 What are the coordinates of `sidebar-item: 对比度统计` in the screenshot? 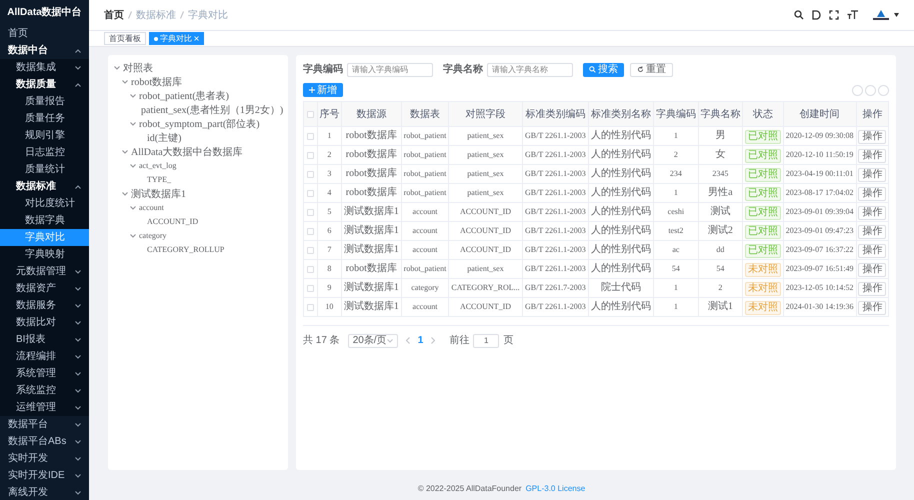 It's located at (44, 203).